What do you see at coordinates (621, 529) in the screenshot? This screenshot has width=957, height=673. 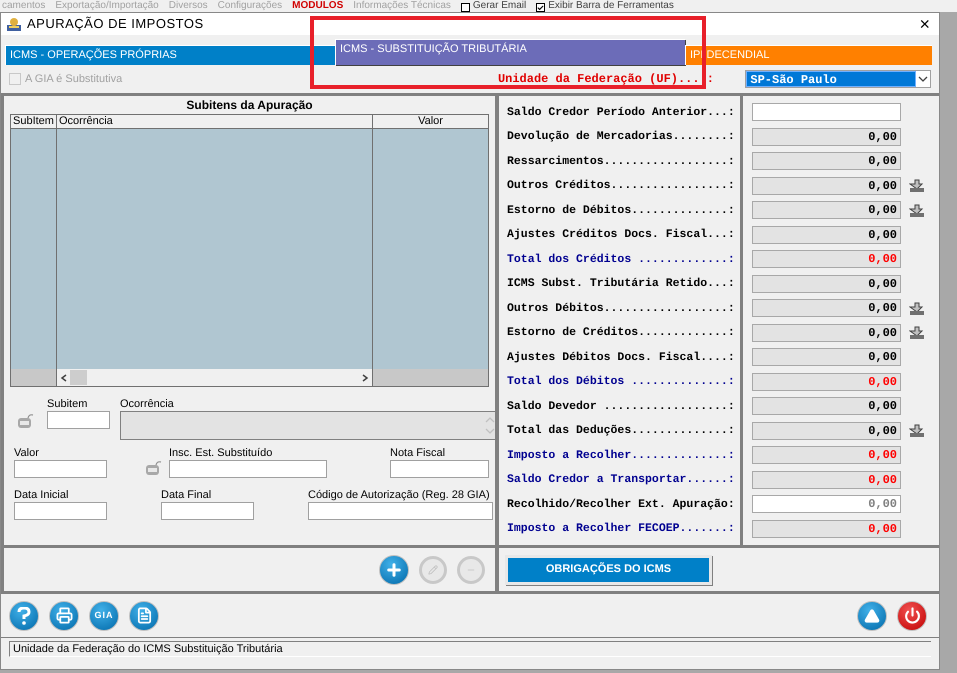 I see `summary-label: Imposto a Recolher FECOEP.......:` at bounding box center [621, 529].